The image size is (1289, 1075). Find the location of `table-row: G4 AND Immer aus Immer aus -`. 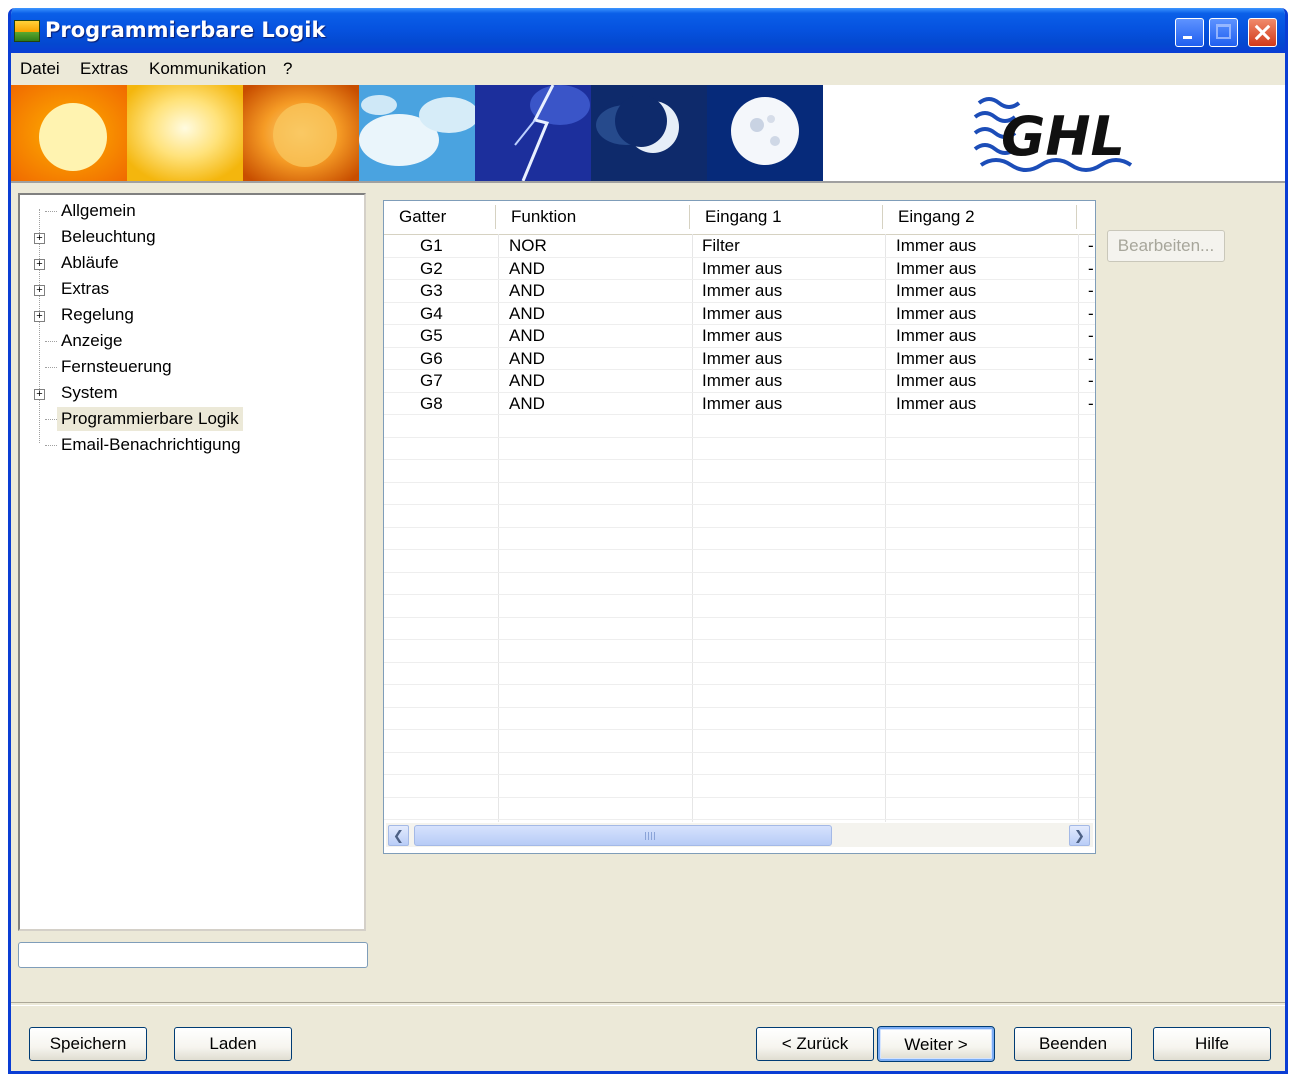

table-row: G4 AND Immer aus Immer aus - is located at coordinates (739, 314).